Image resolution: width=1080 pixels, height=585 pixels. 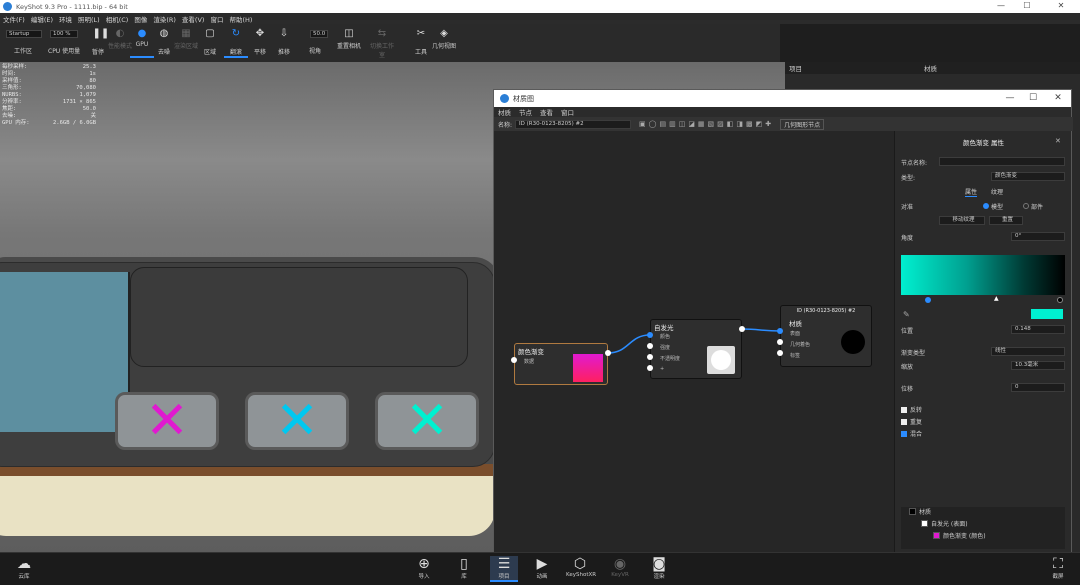 What do you see at coordinates (608, 353) in the screenshot?
I see `gradient-out-port` at bounding box center [608, 353].